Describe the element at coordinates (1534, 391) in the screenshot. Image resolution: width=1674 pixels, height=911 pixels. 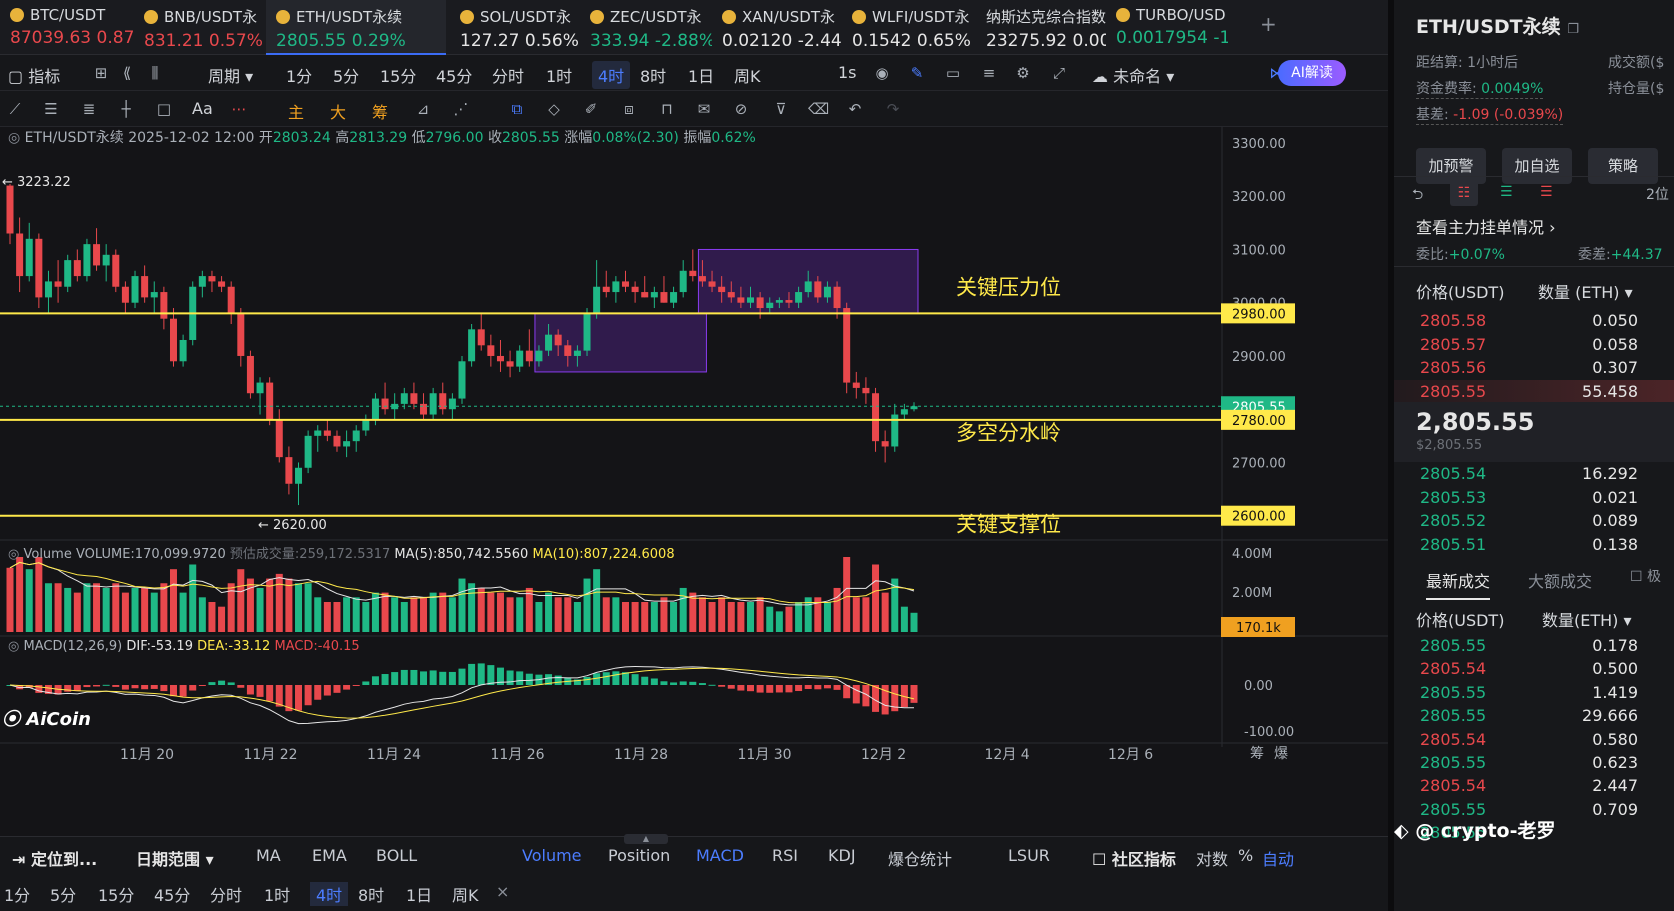
I see `ask-row: 2805.55 55.458` at that location.